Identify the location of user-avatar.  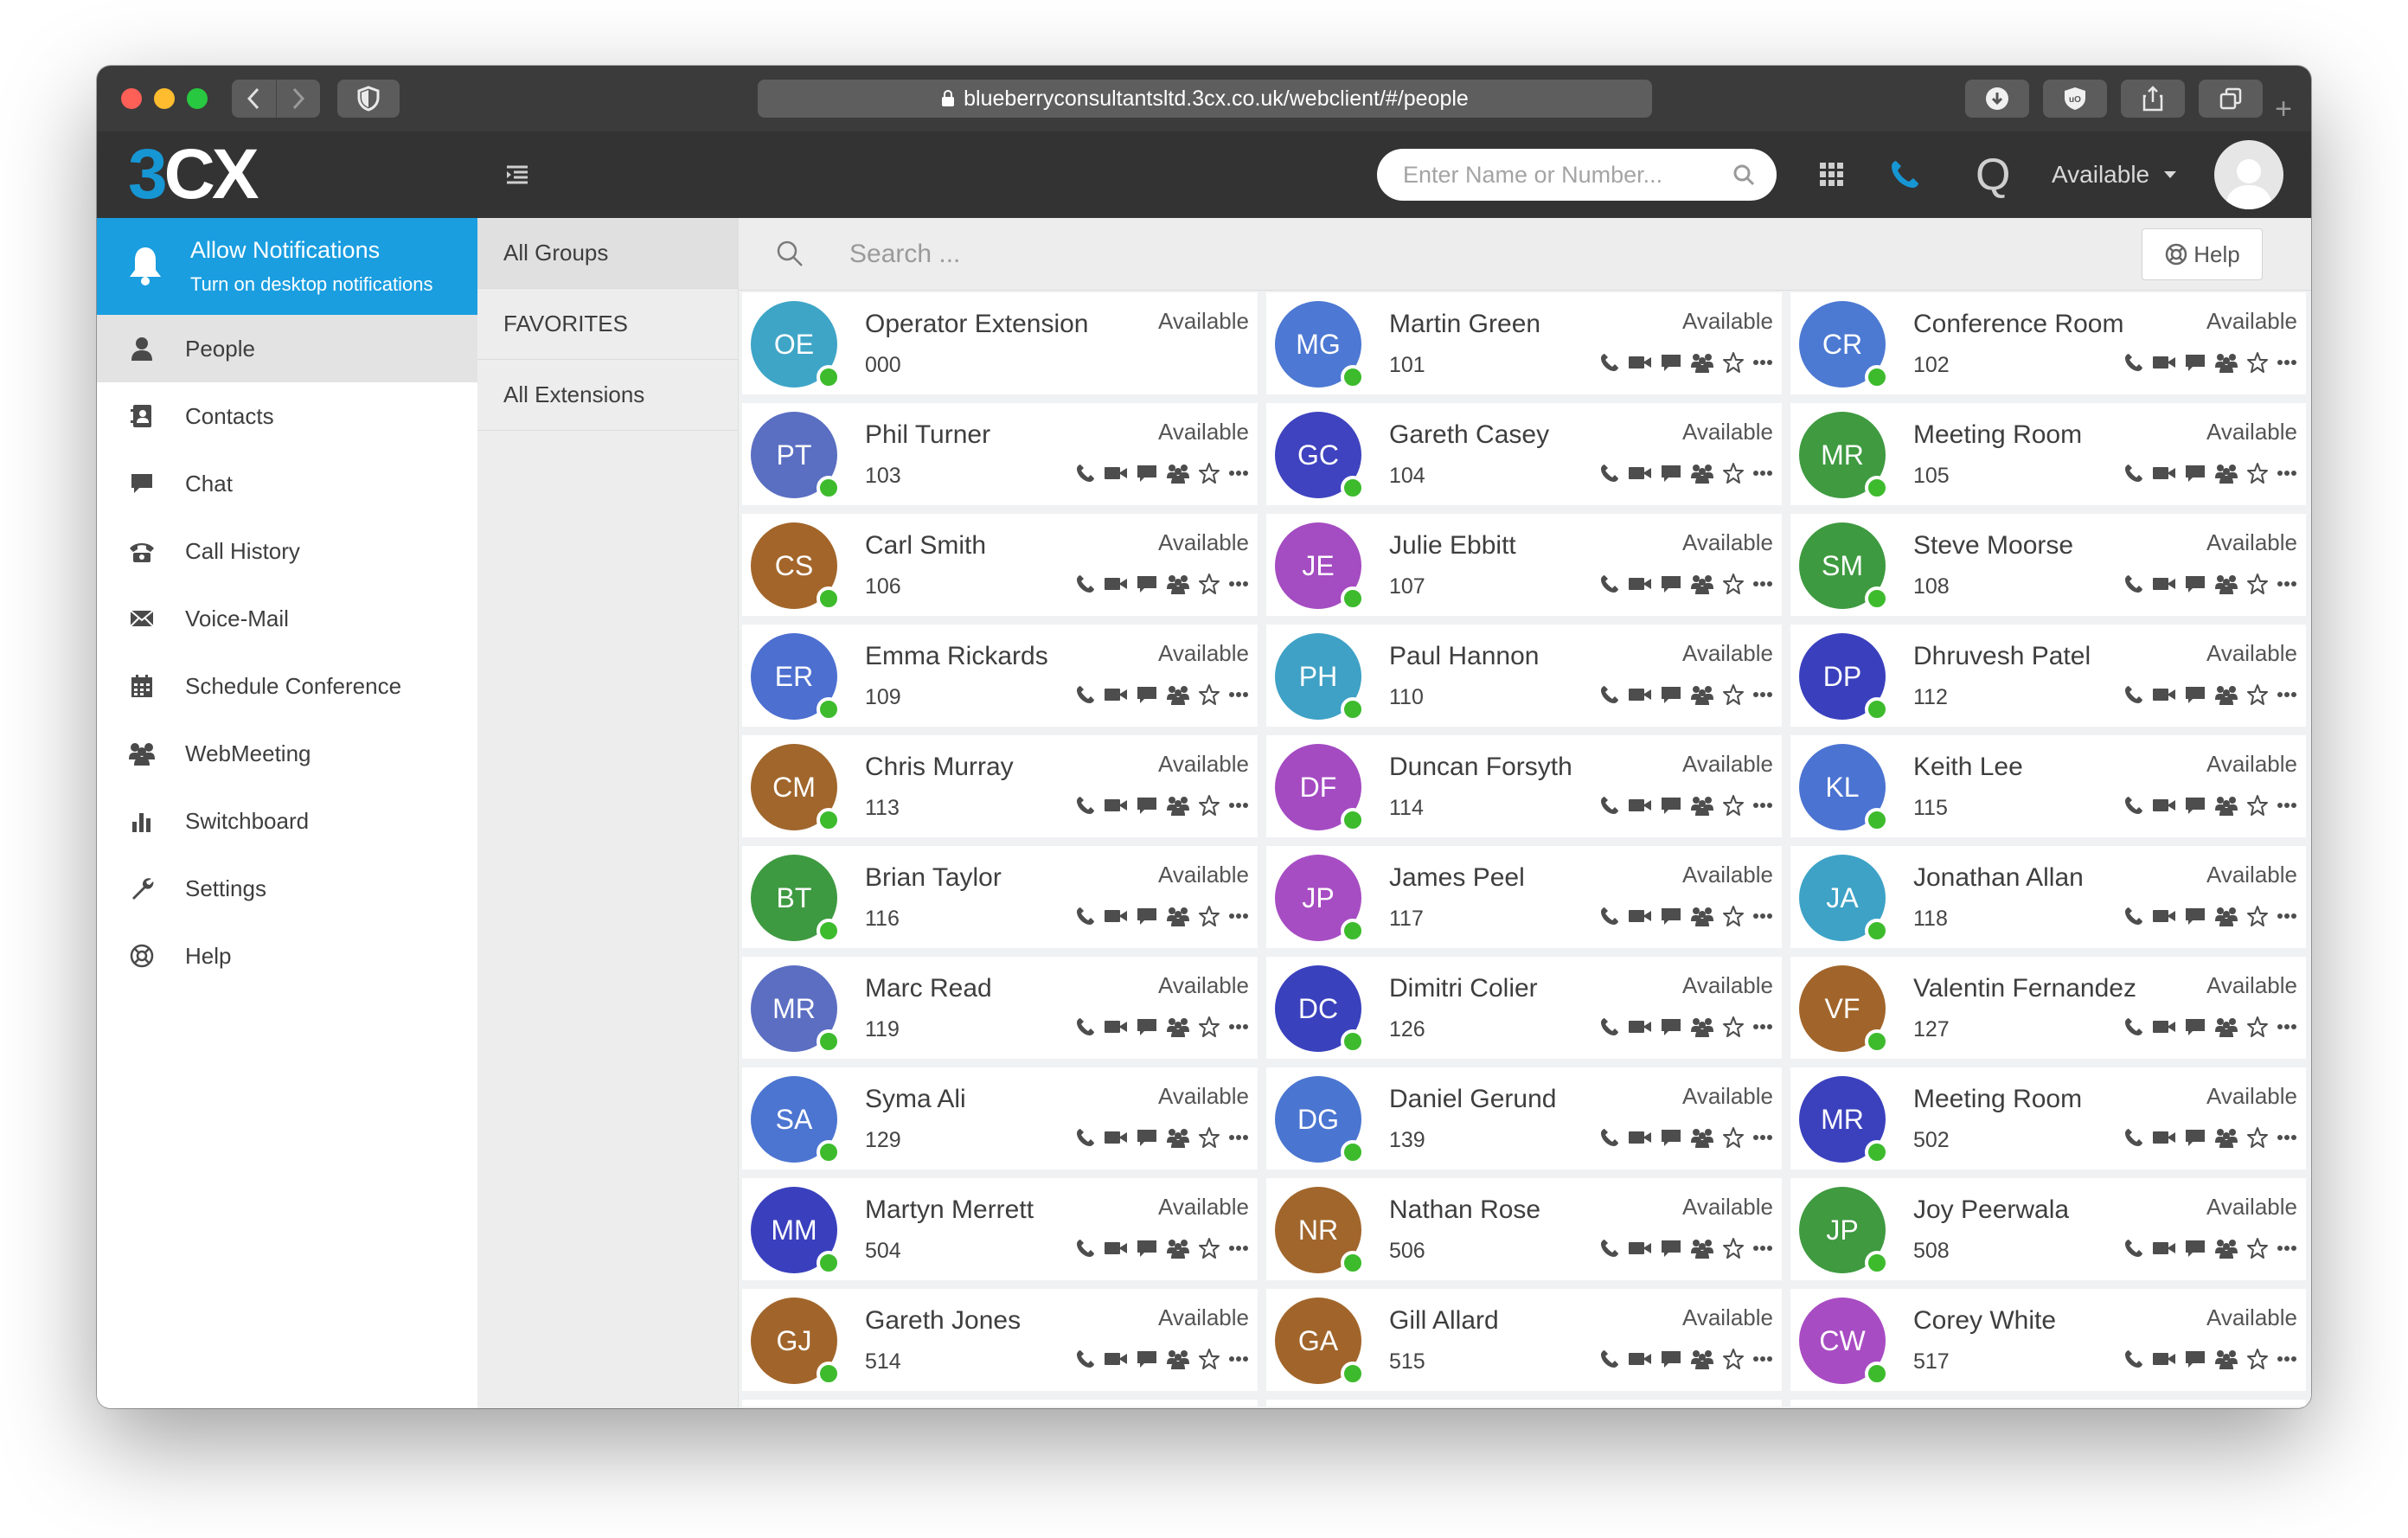
(2248, 174).